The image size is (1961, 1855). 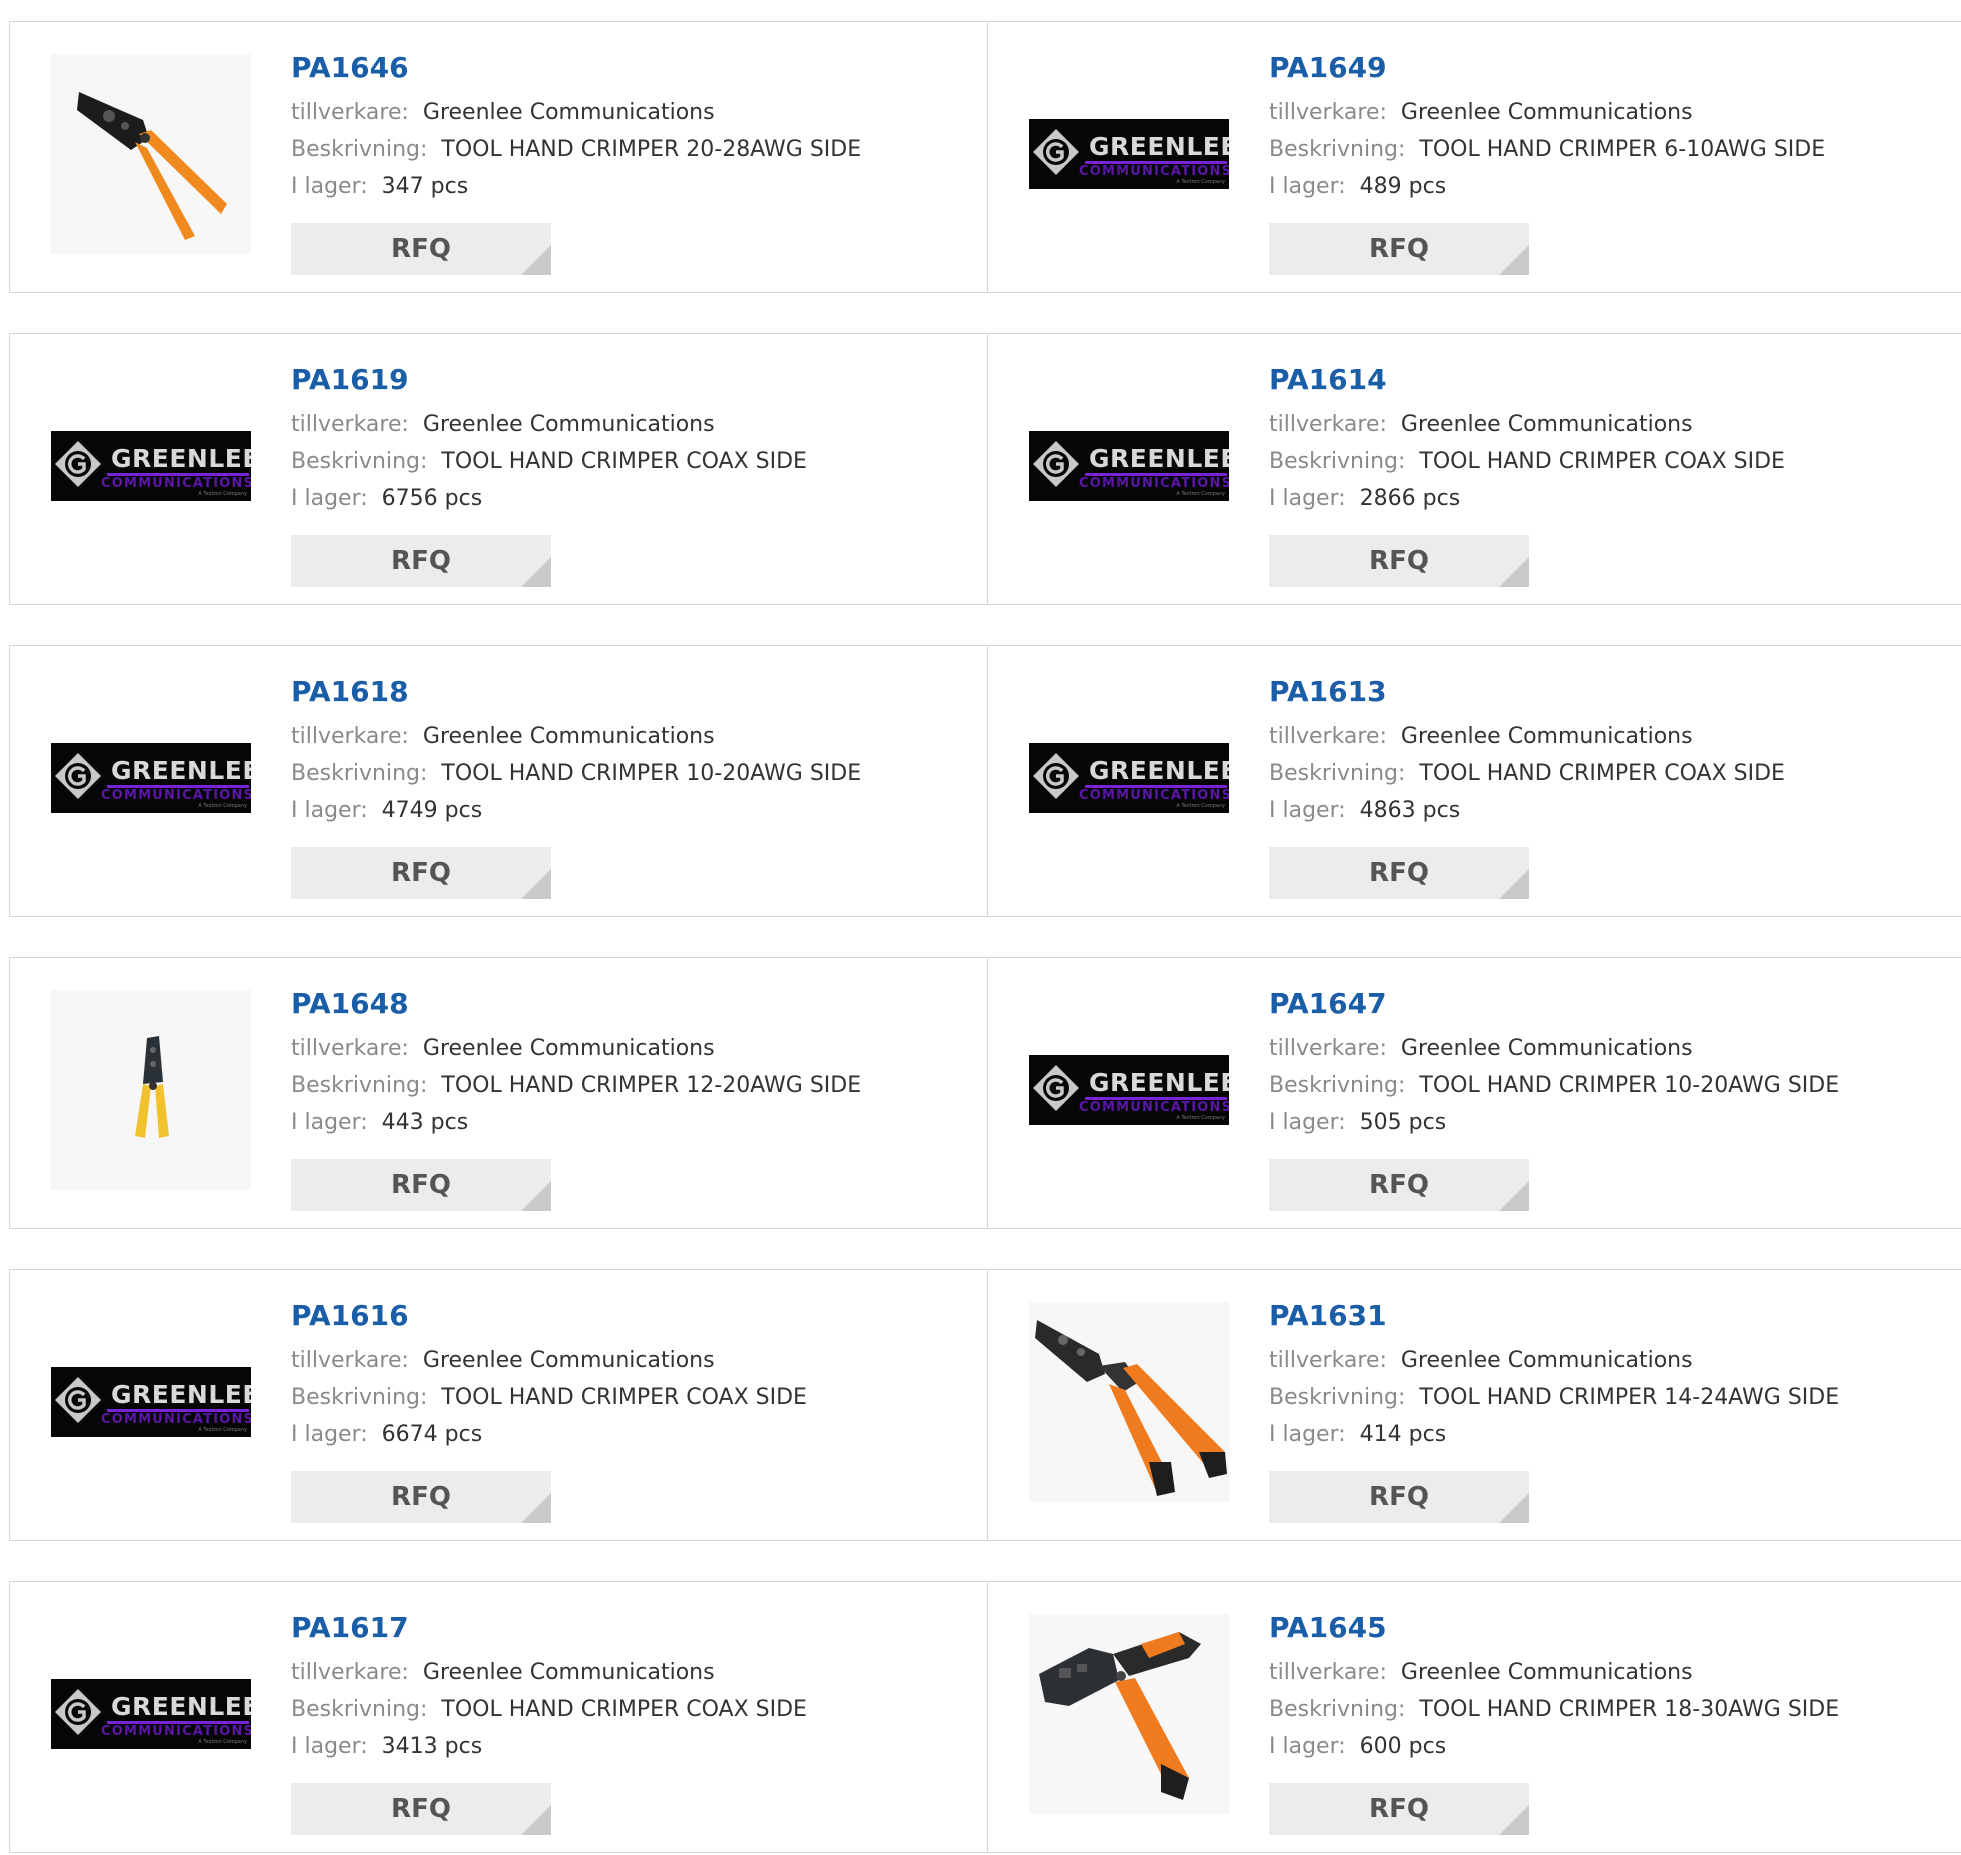 I want to click on stock-line: I lager: 3413 pcs, so click(x=549, y=1746).